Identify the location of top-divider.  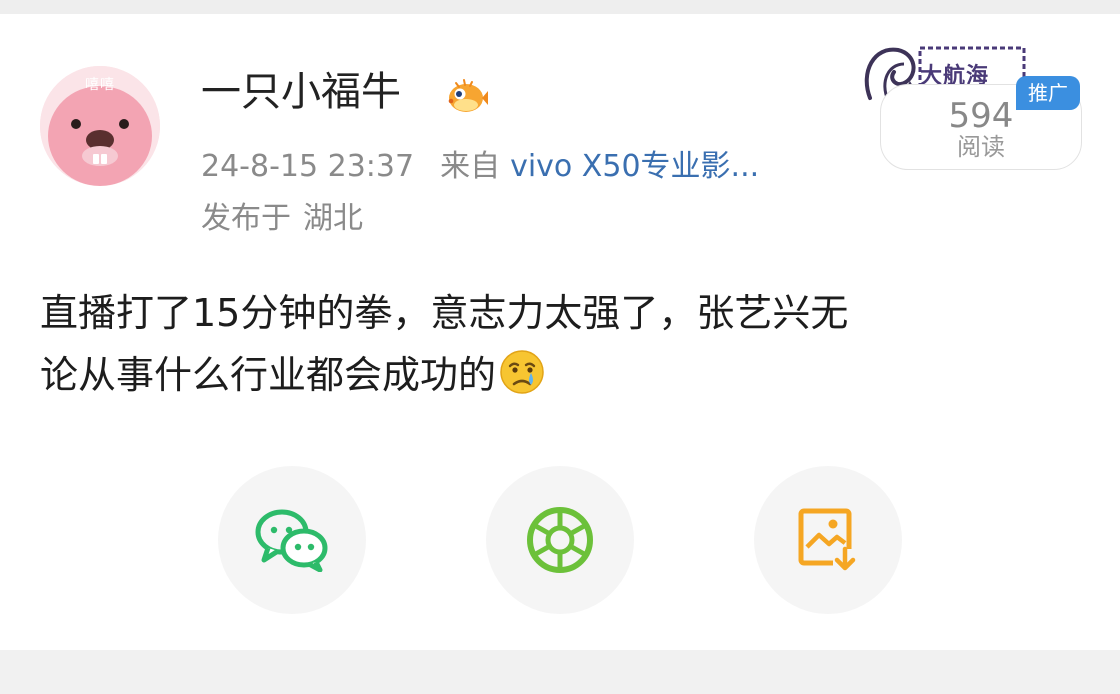
(560, 7).